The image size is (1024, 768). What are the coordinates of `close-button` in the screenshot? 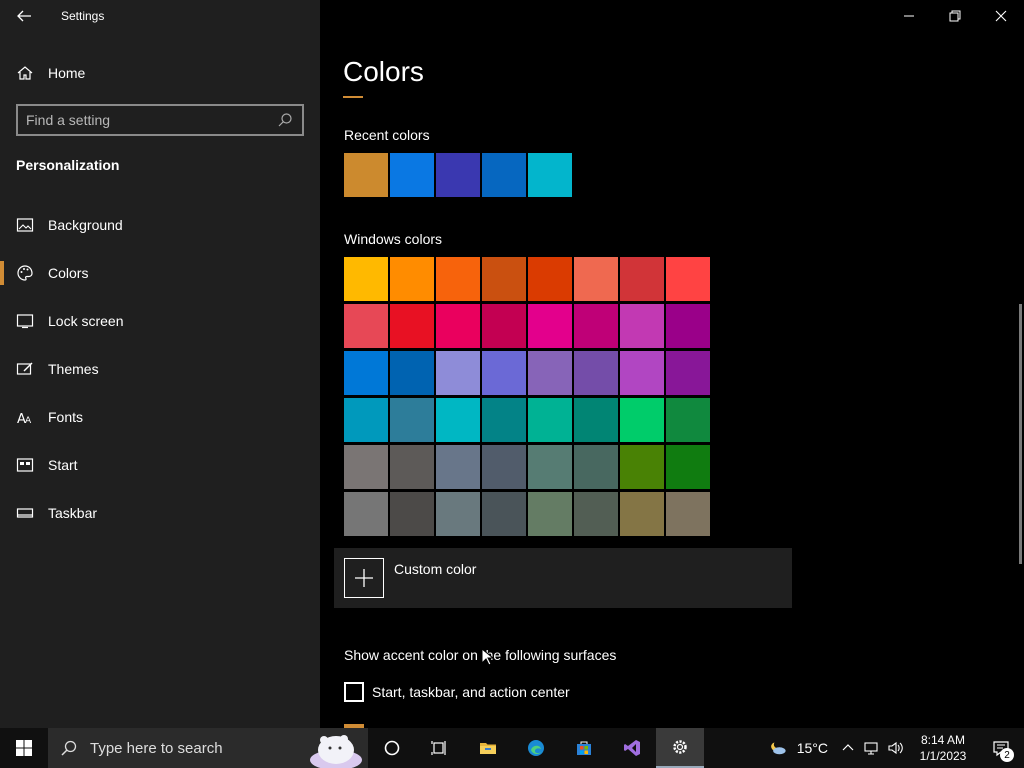 It's located at (1001, 16).